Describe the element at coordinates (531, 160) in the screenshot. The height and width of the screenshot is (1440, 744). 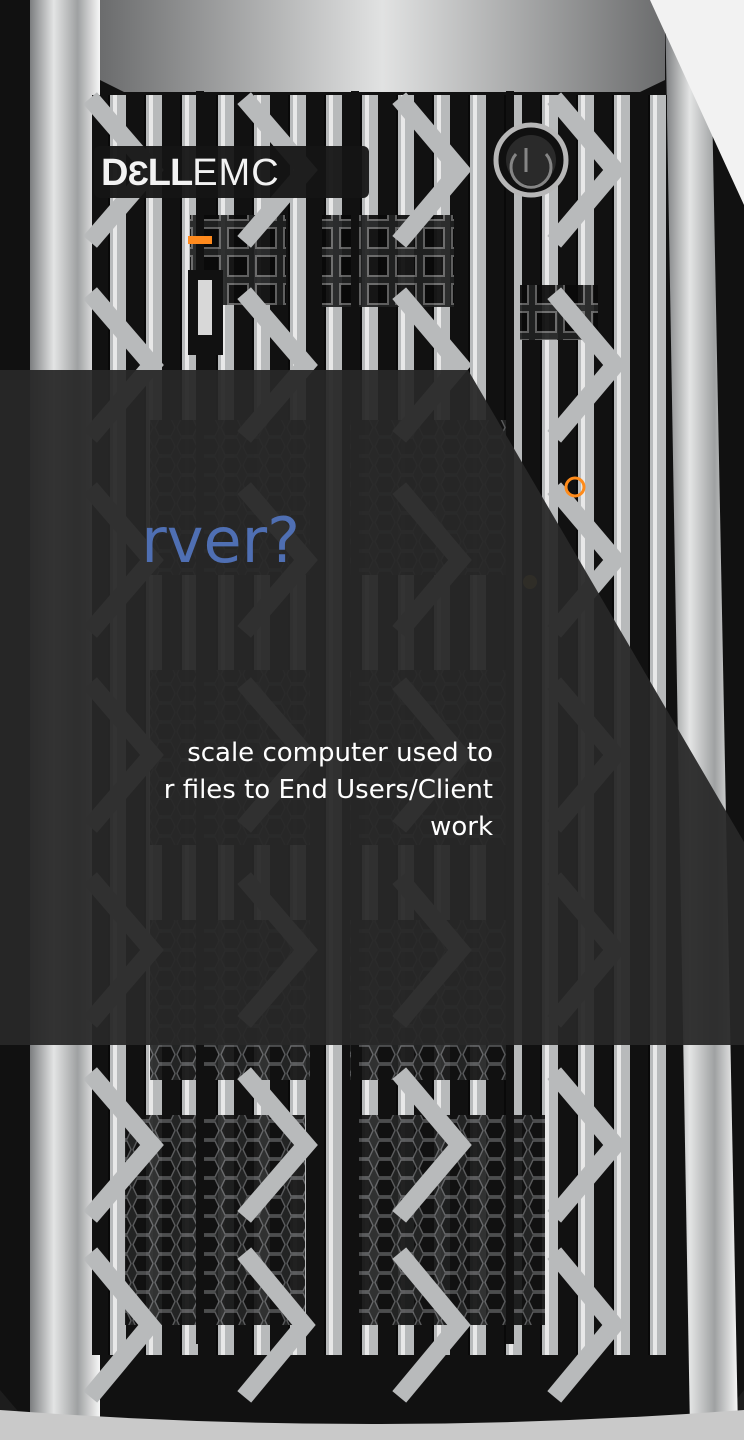
I see `power-button-icon` at that location.